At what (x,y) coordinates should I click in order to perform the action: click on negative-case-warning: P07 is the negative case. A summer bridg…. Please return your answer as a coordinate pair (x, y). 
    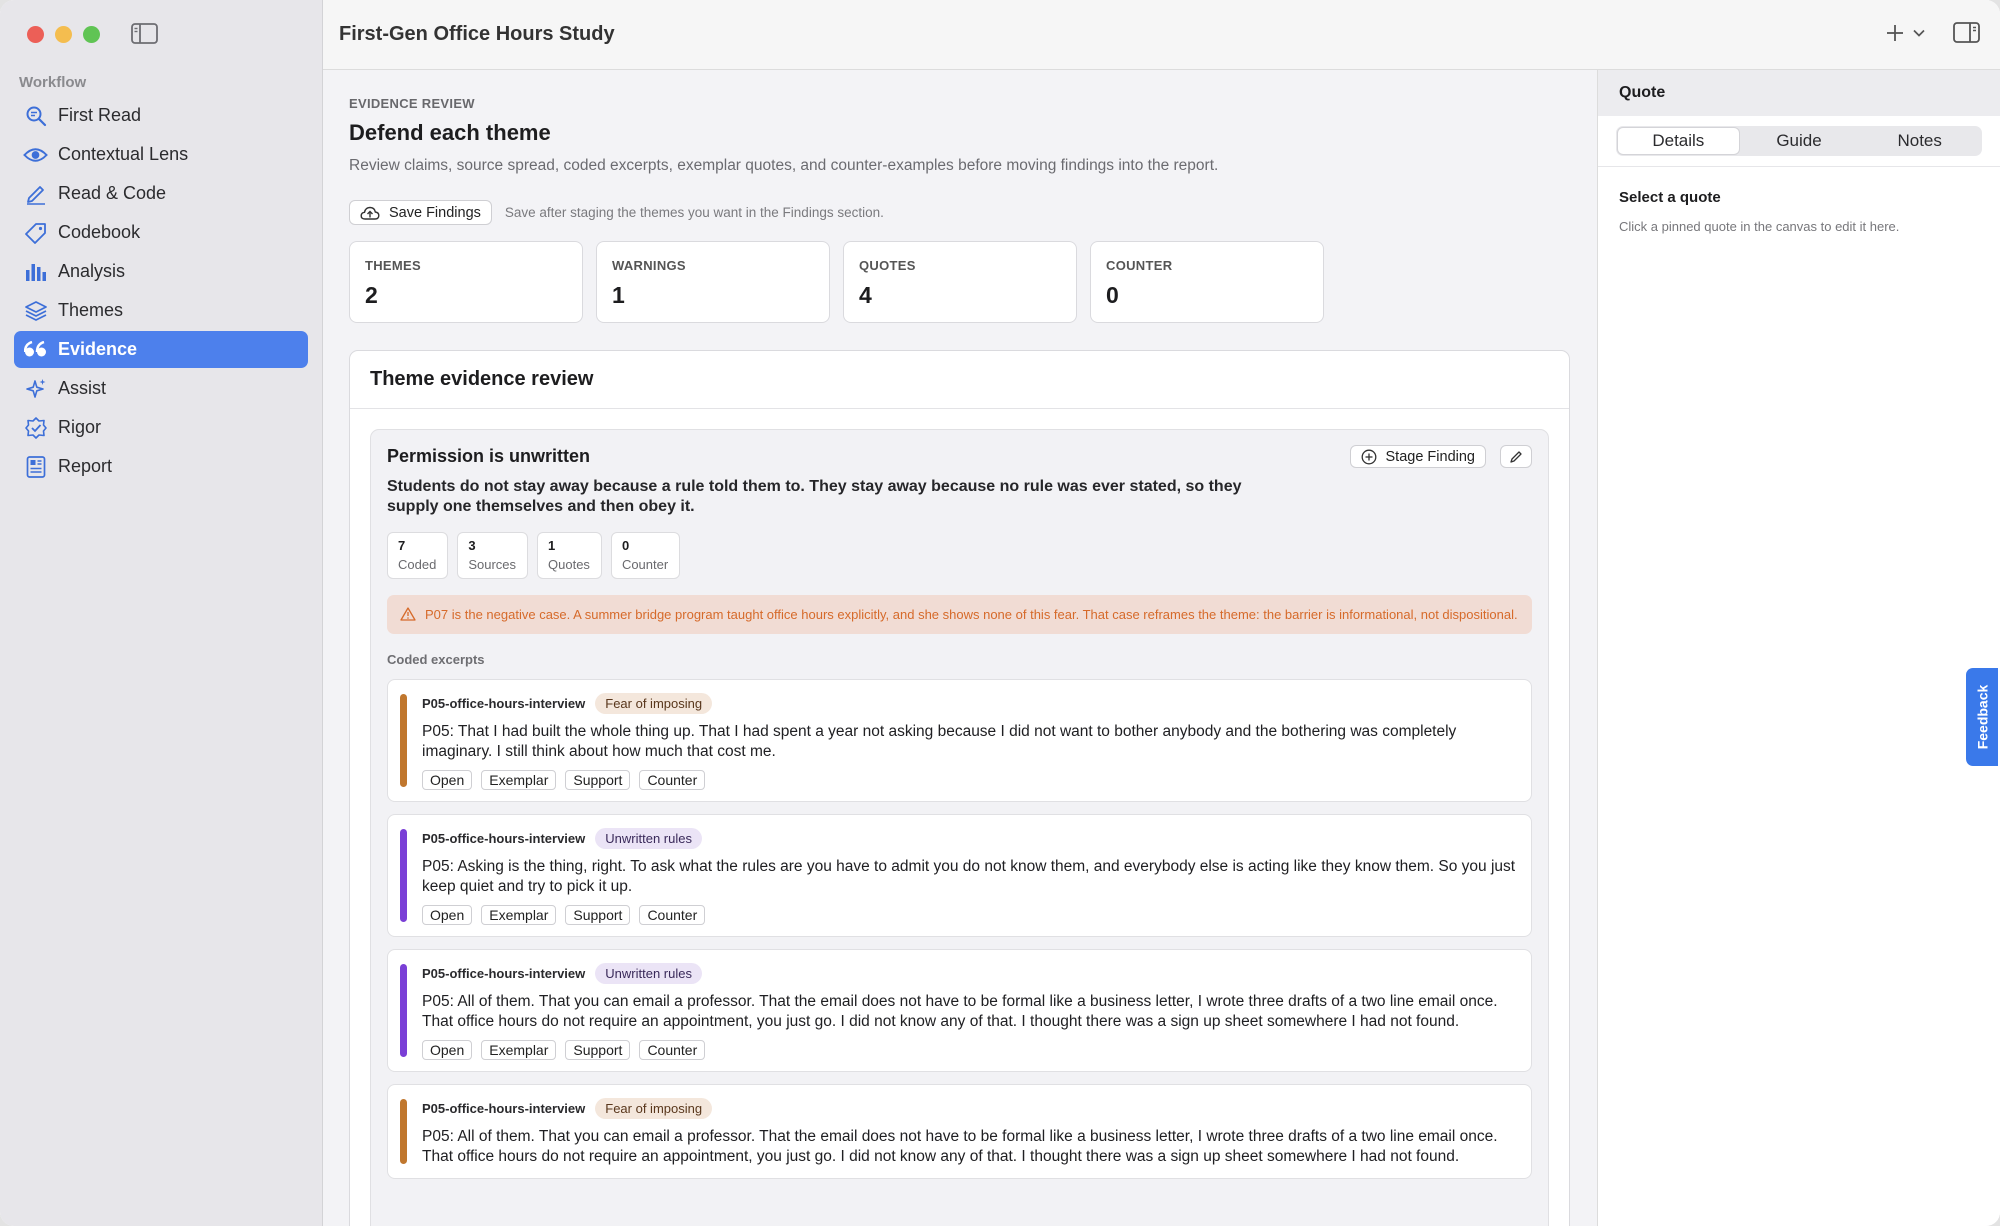
    Looking at the image, I should click on (959, 614).